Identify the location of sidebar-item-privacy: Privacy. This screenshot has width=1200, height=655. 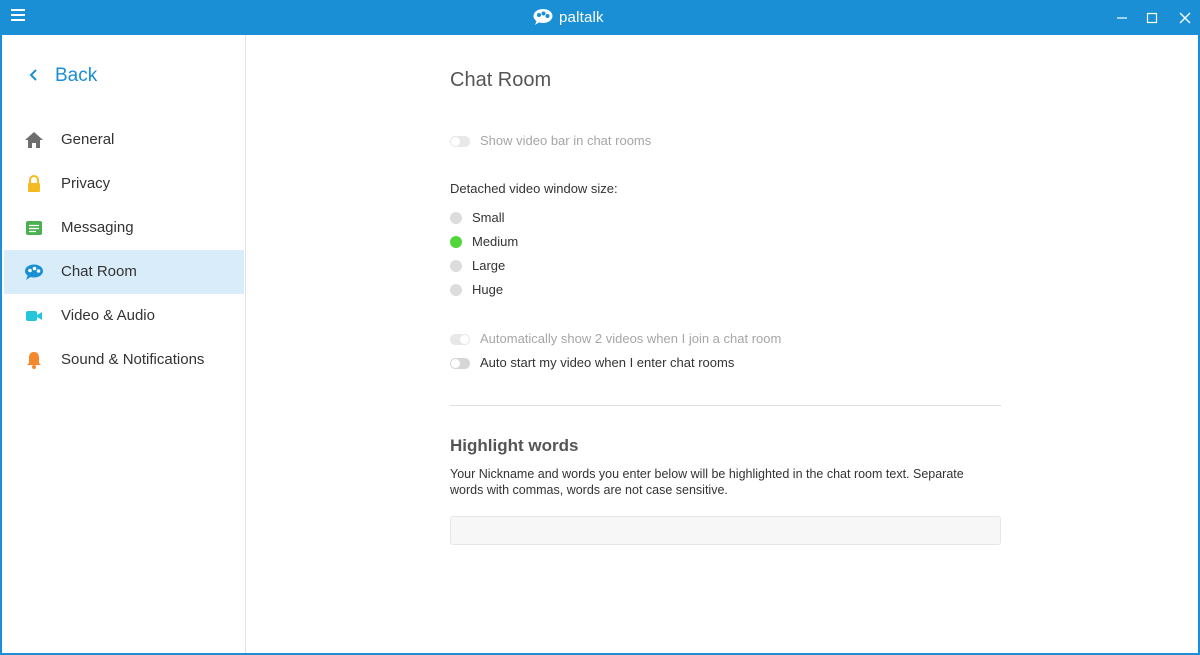
(124, 184).